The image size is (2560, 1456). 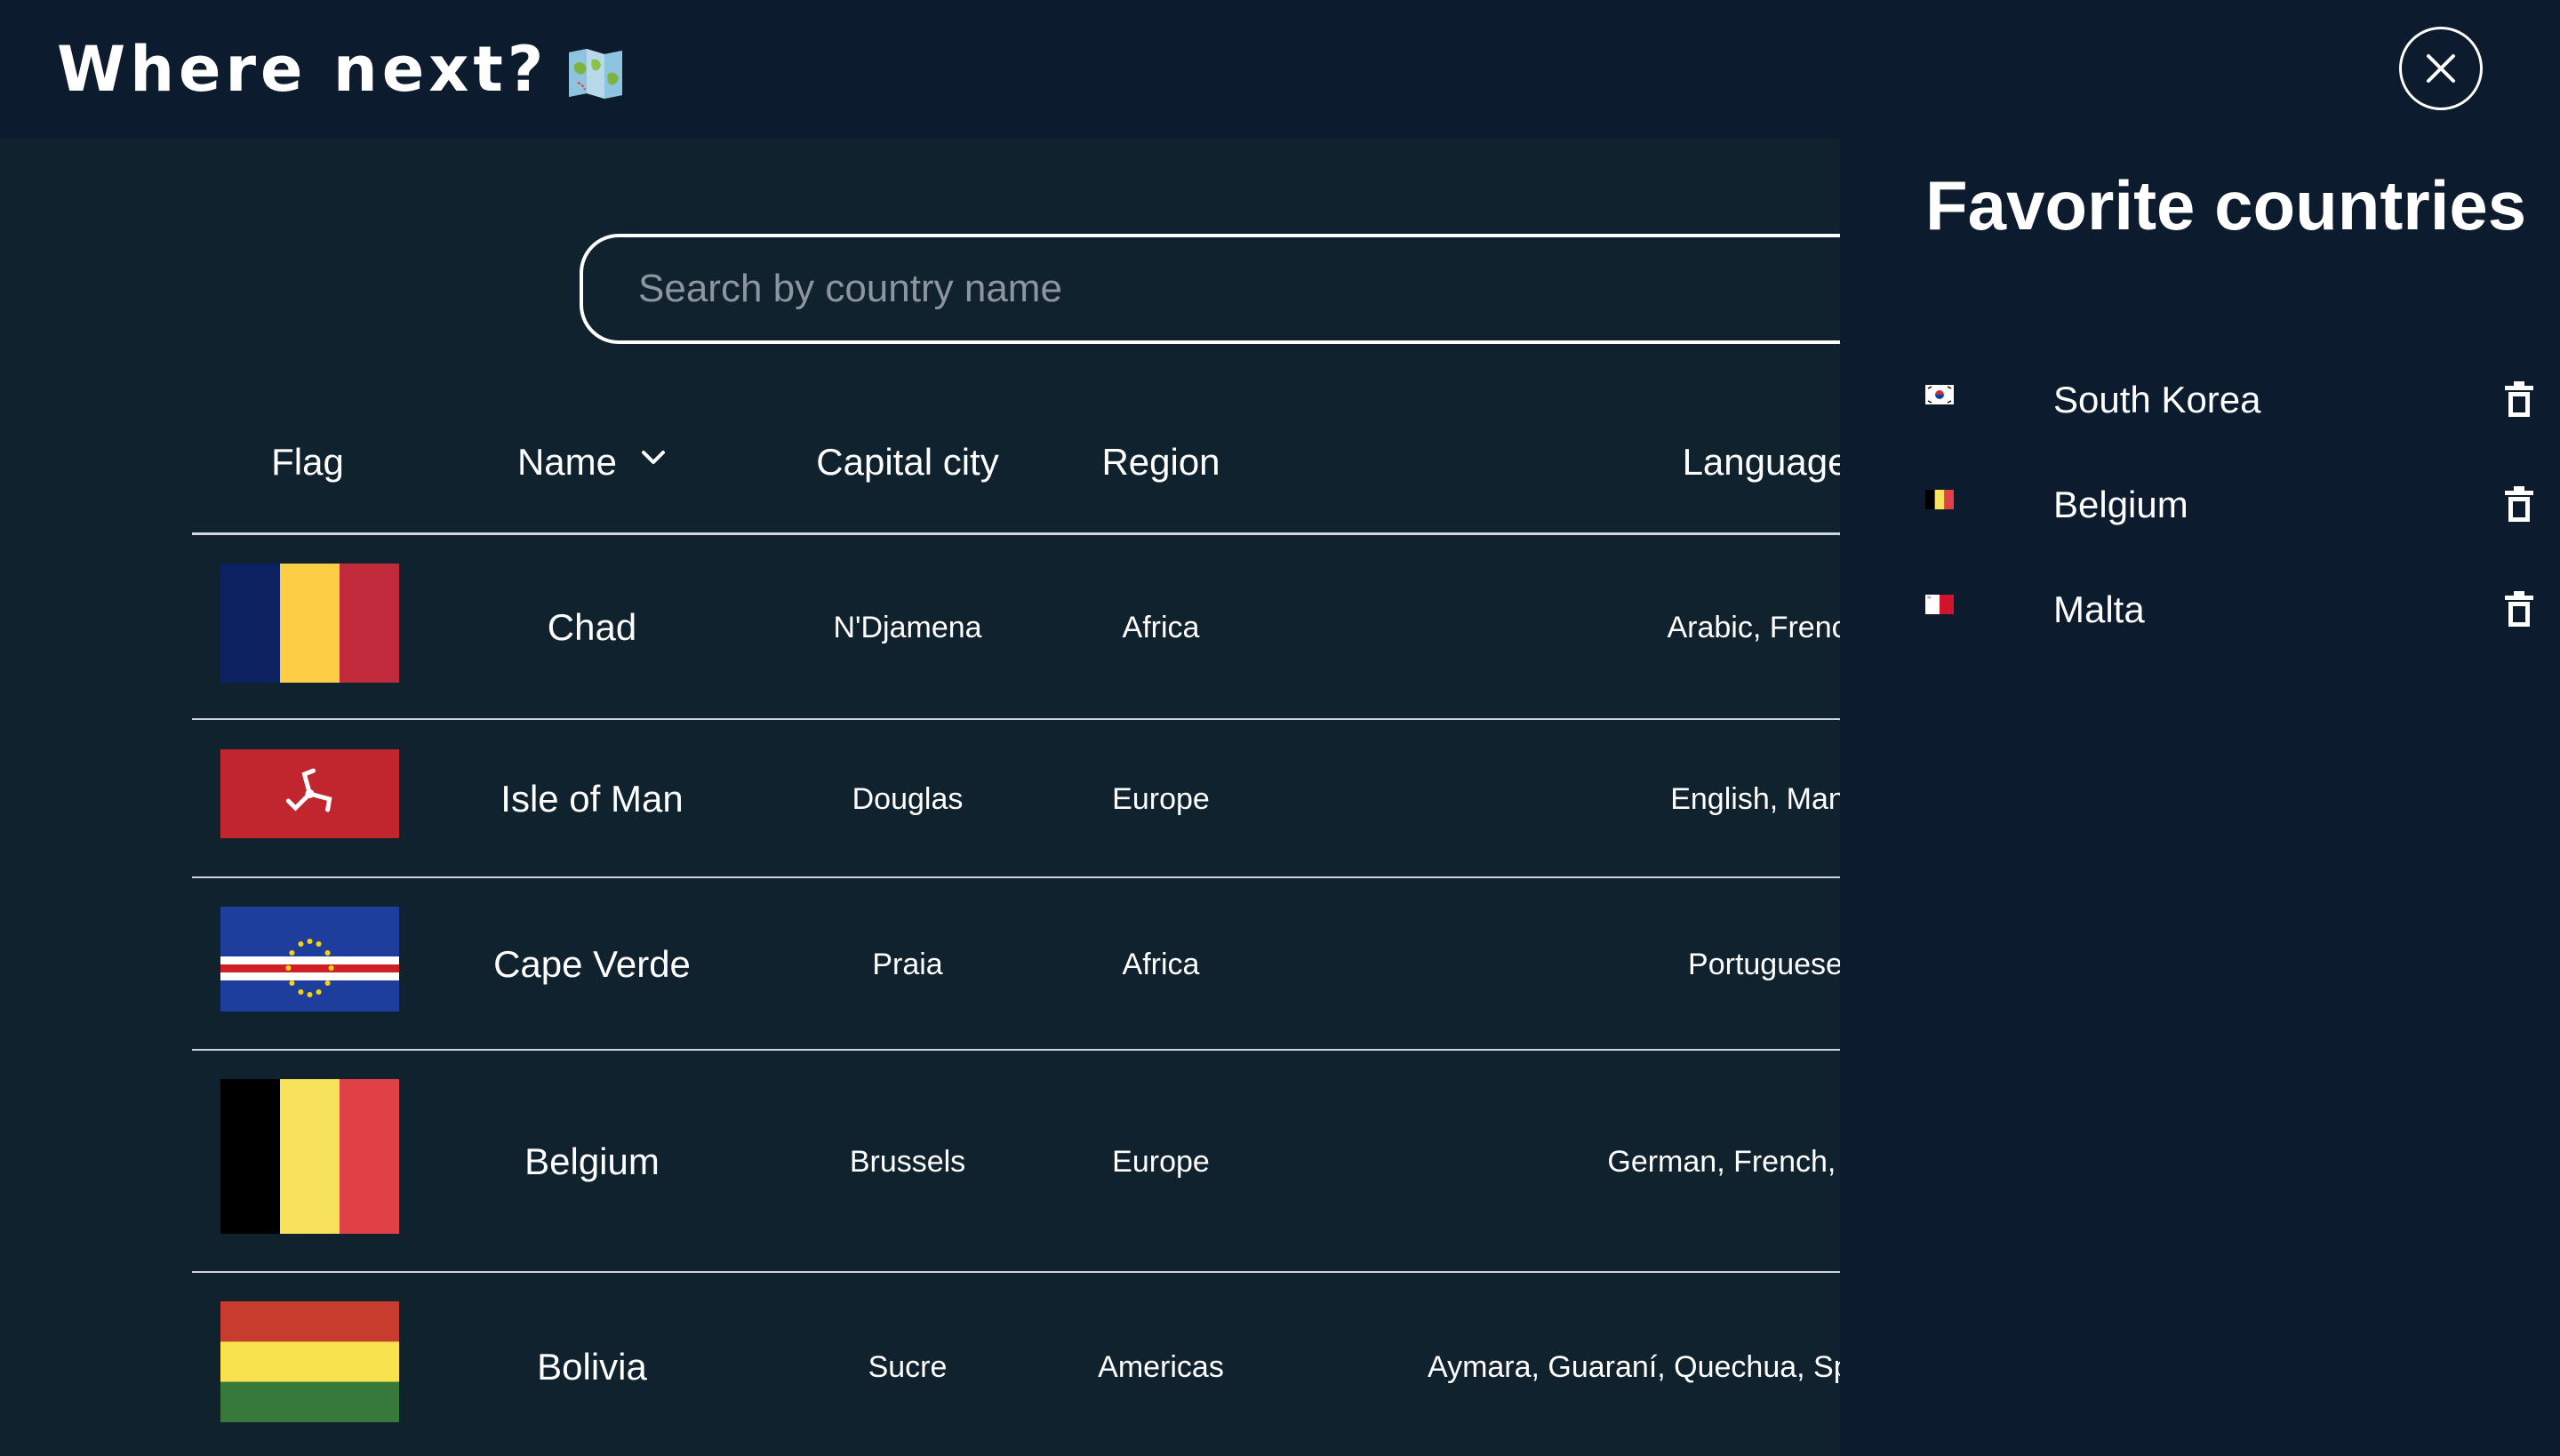 What do you see at coordinates (2120, 504) in the screenshot?
I see `favorite-label: Belgium` at bounding box center [2120, 504].